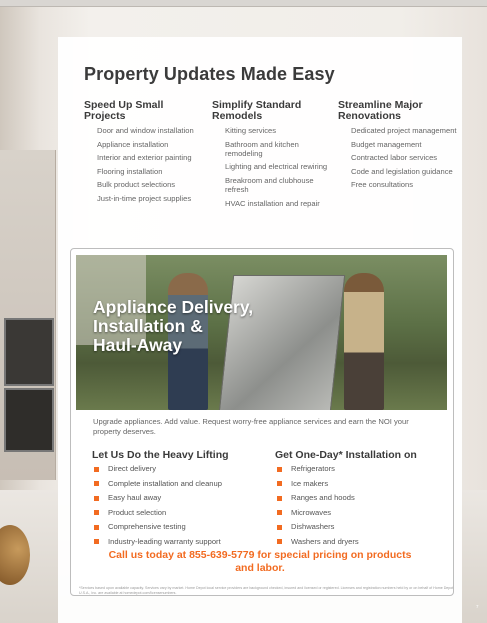 This screenshot has width=487, height=623. I want to click on bullet-item: Ice makers, so click(365, 483).